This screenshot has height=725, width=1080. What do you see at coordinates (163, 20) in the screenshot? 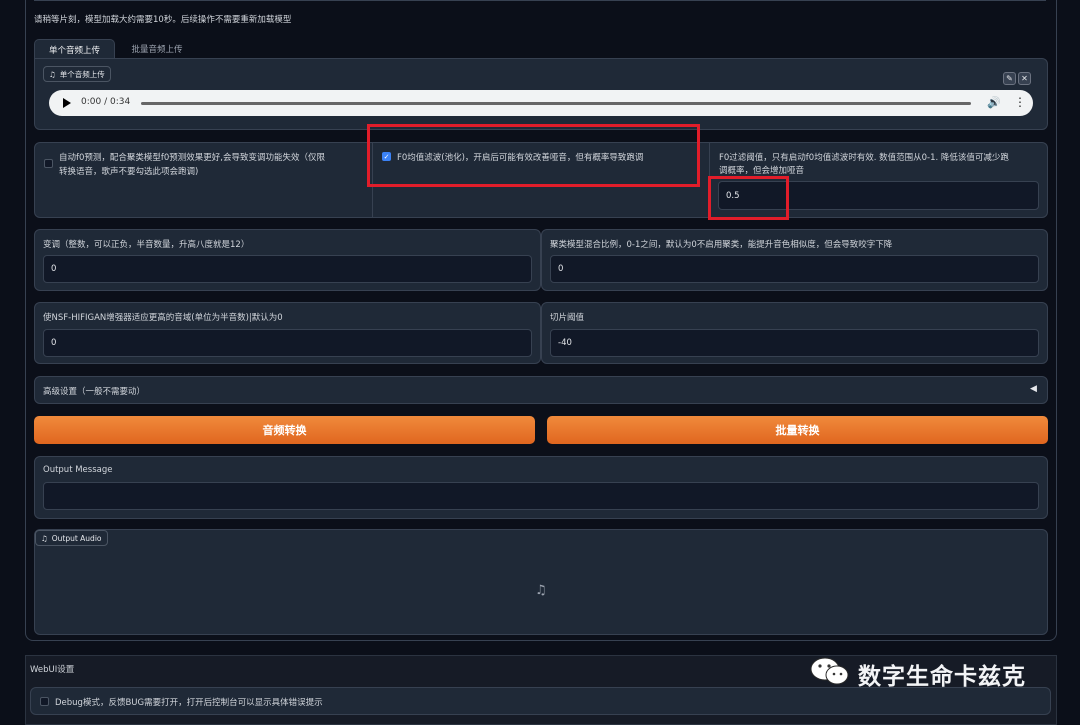
I see `loading-notice: 请稍等片刻，模型加载大约需要10秒。后续操作不需要重新加载模型` at bounding box center [163, 20].